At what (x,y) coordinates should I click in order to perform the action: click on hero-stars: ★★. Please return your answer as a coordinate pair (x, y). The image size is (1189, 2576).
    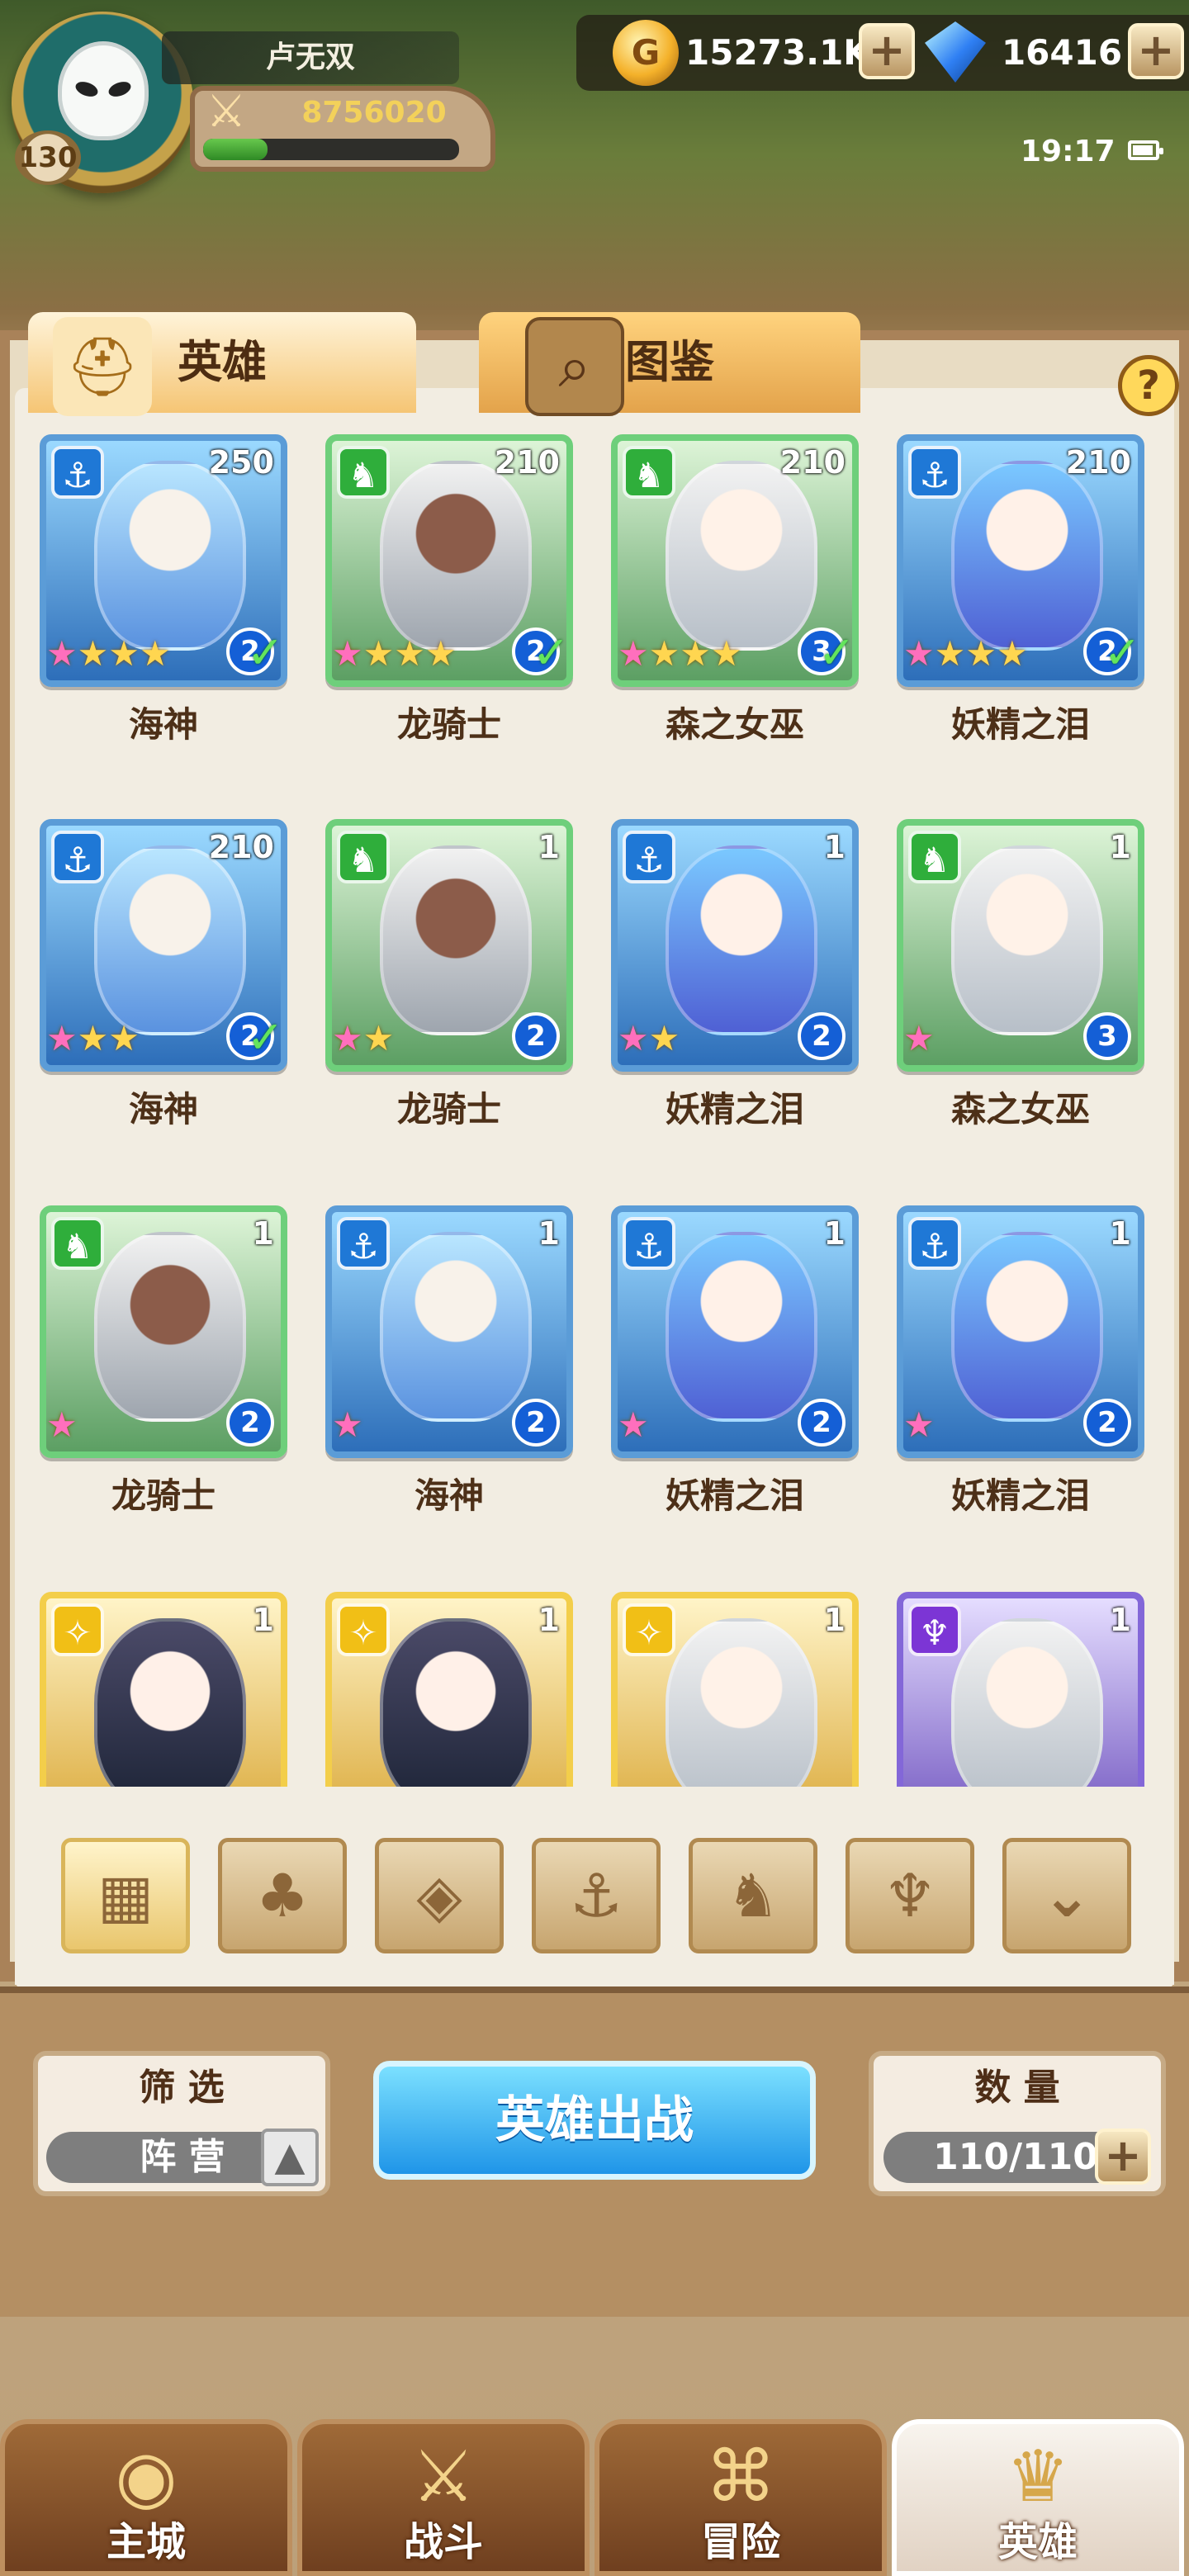
    Looking at the image, I should click on (649, 1038).